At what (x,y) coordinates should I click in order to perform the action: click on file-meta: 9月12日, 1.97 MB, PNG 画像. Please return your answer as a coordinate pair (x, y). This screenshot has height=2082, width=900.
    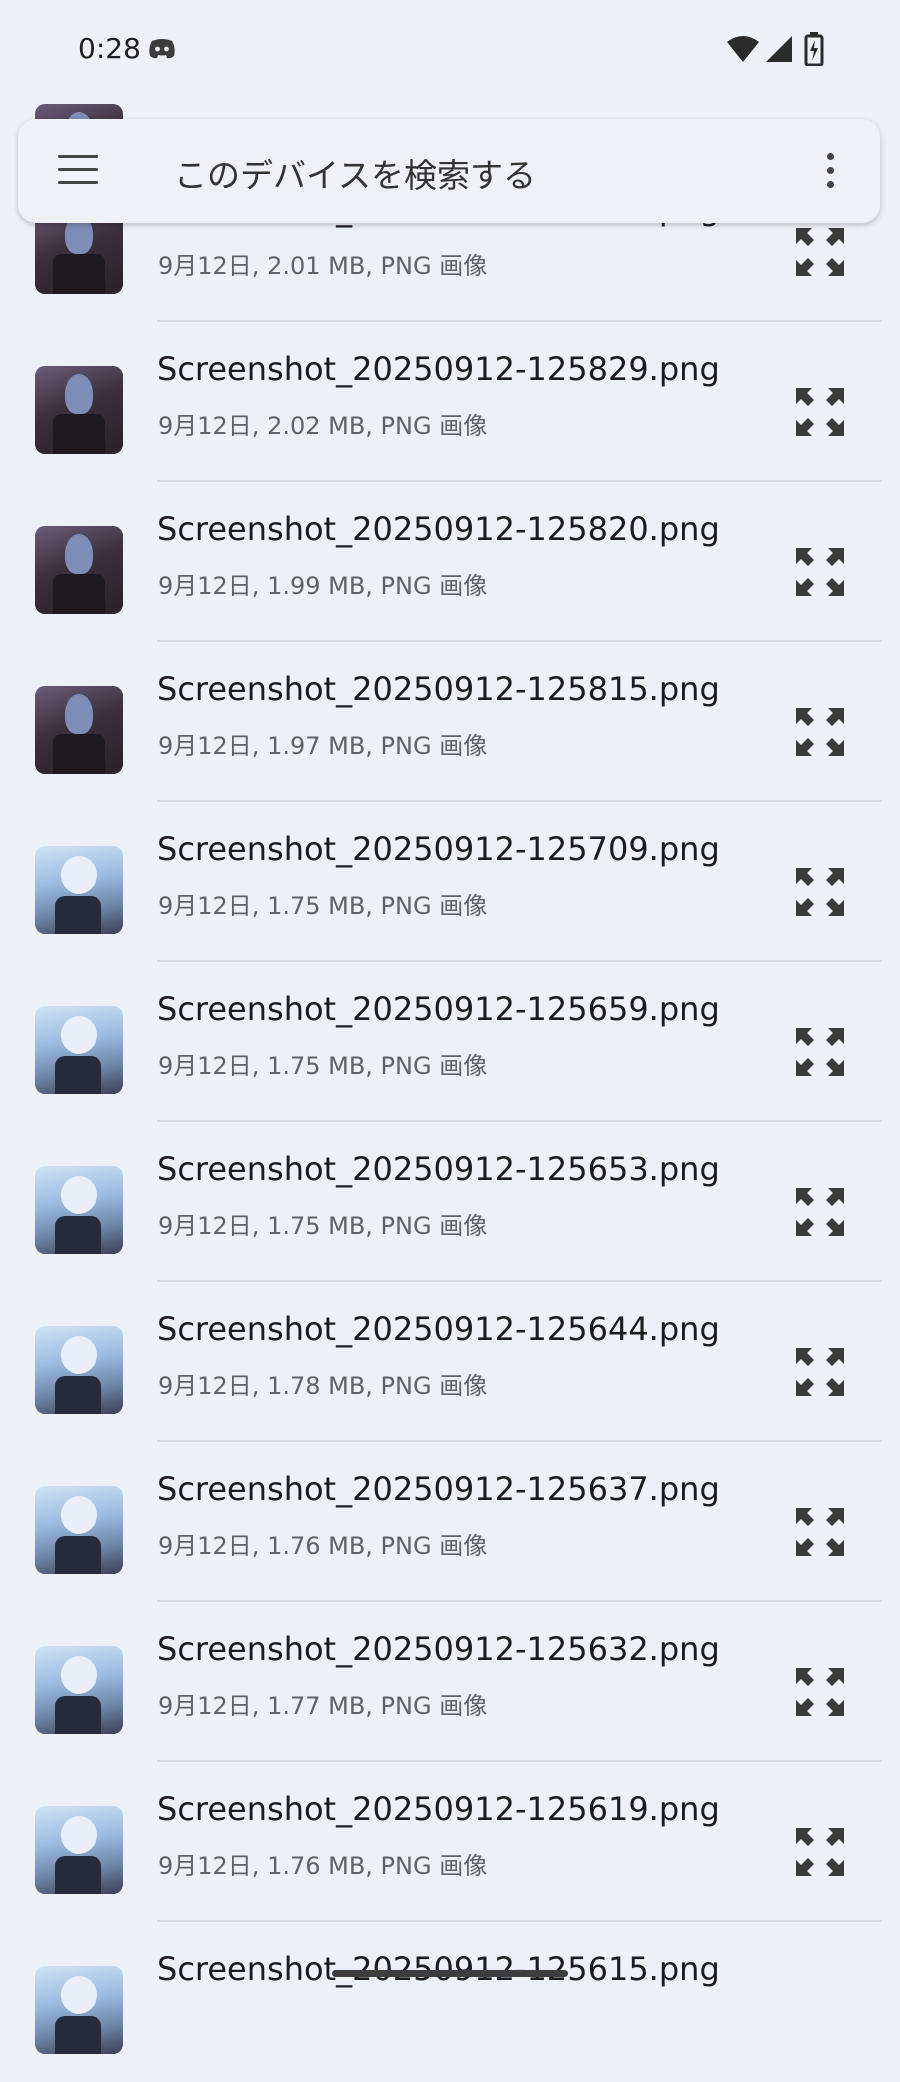
    Looking at the image, I should click on (323, 746).